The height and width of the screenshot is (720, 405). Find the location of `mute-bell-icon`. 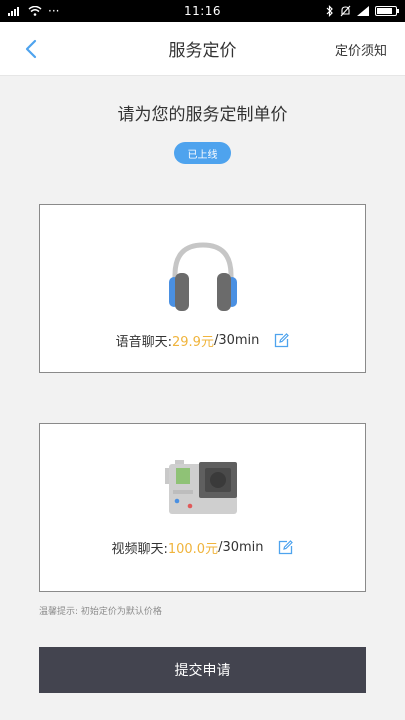

mute-bell-icon is located at coordinates (345, 11).